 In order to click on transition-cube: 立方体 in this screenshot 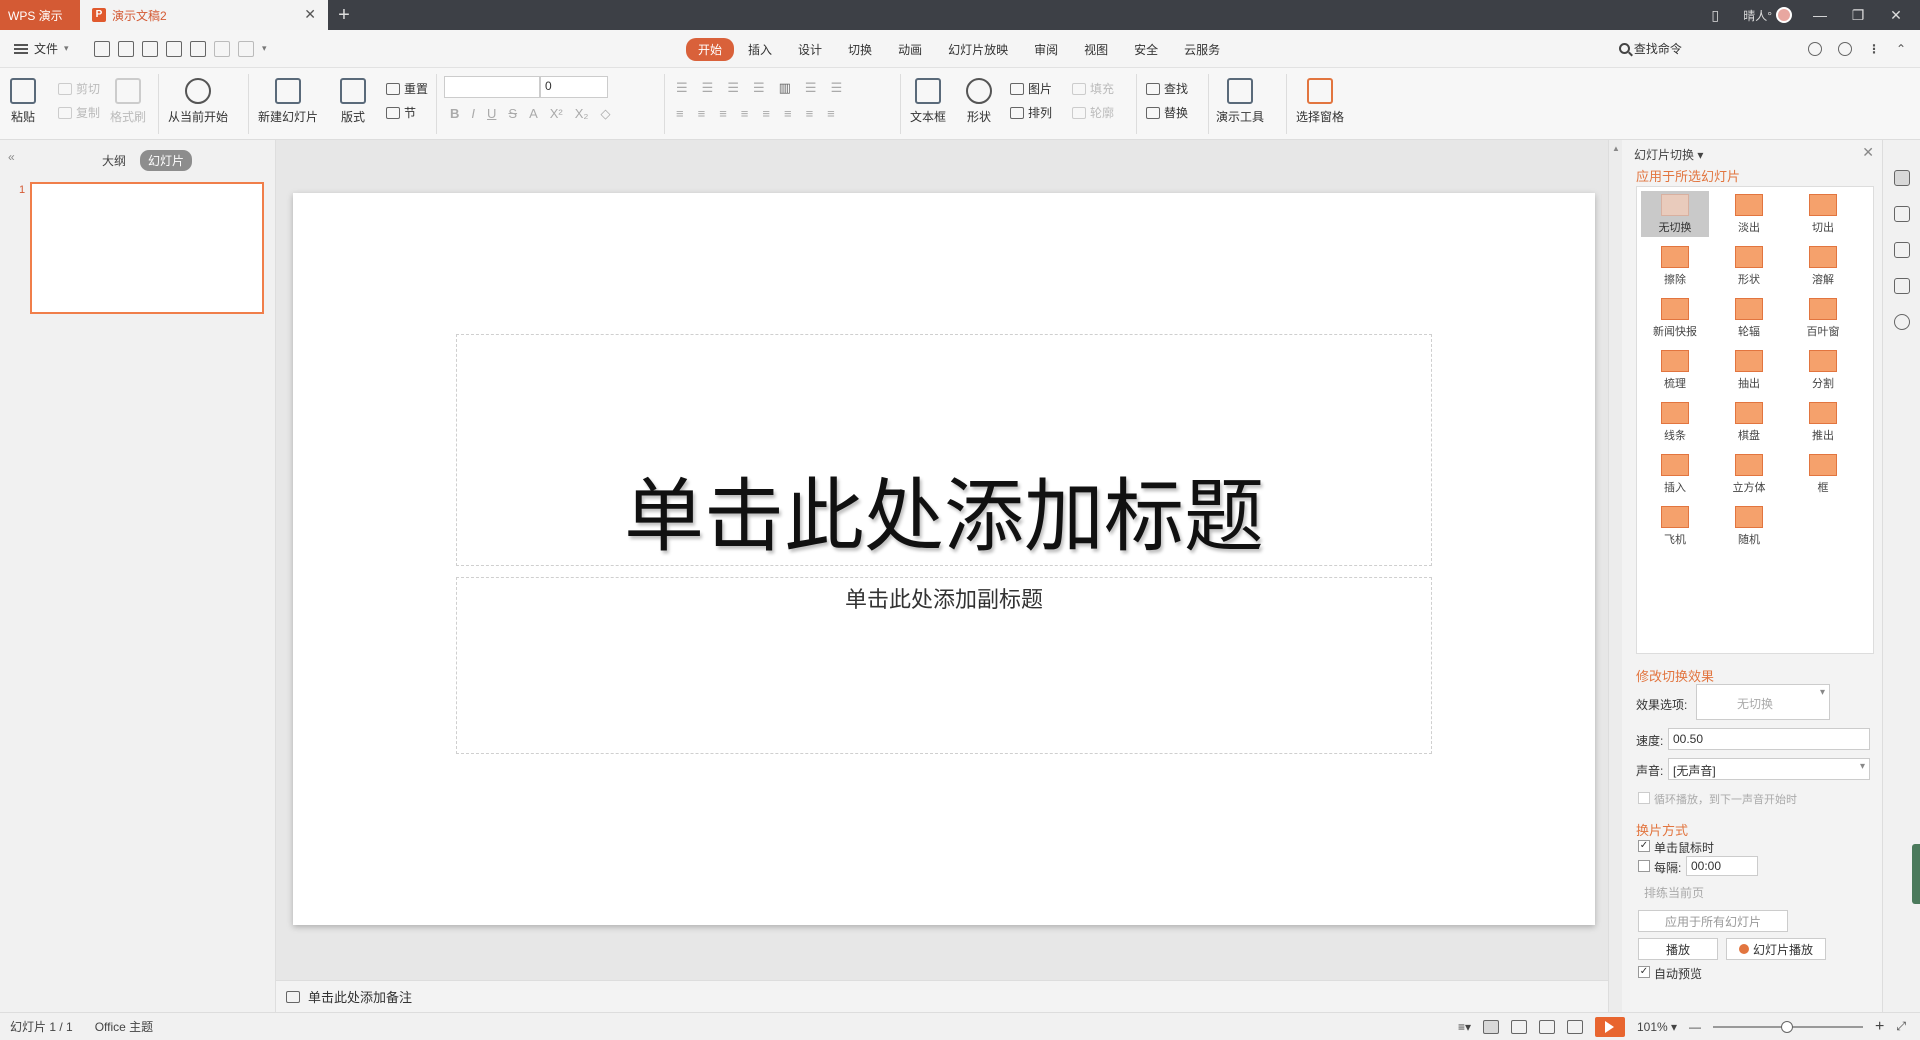, I will do `click(1749, 474)`.